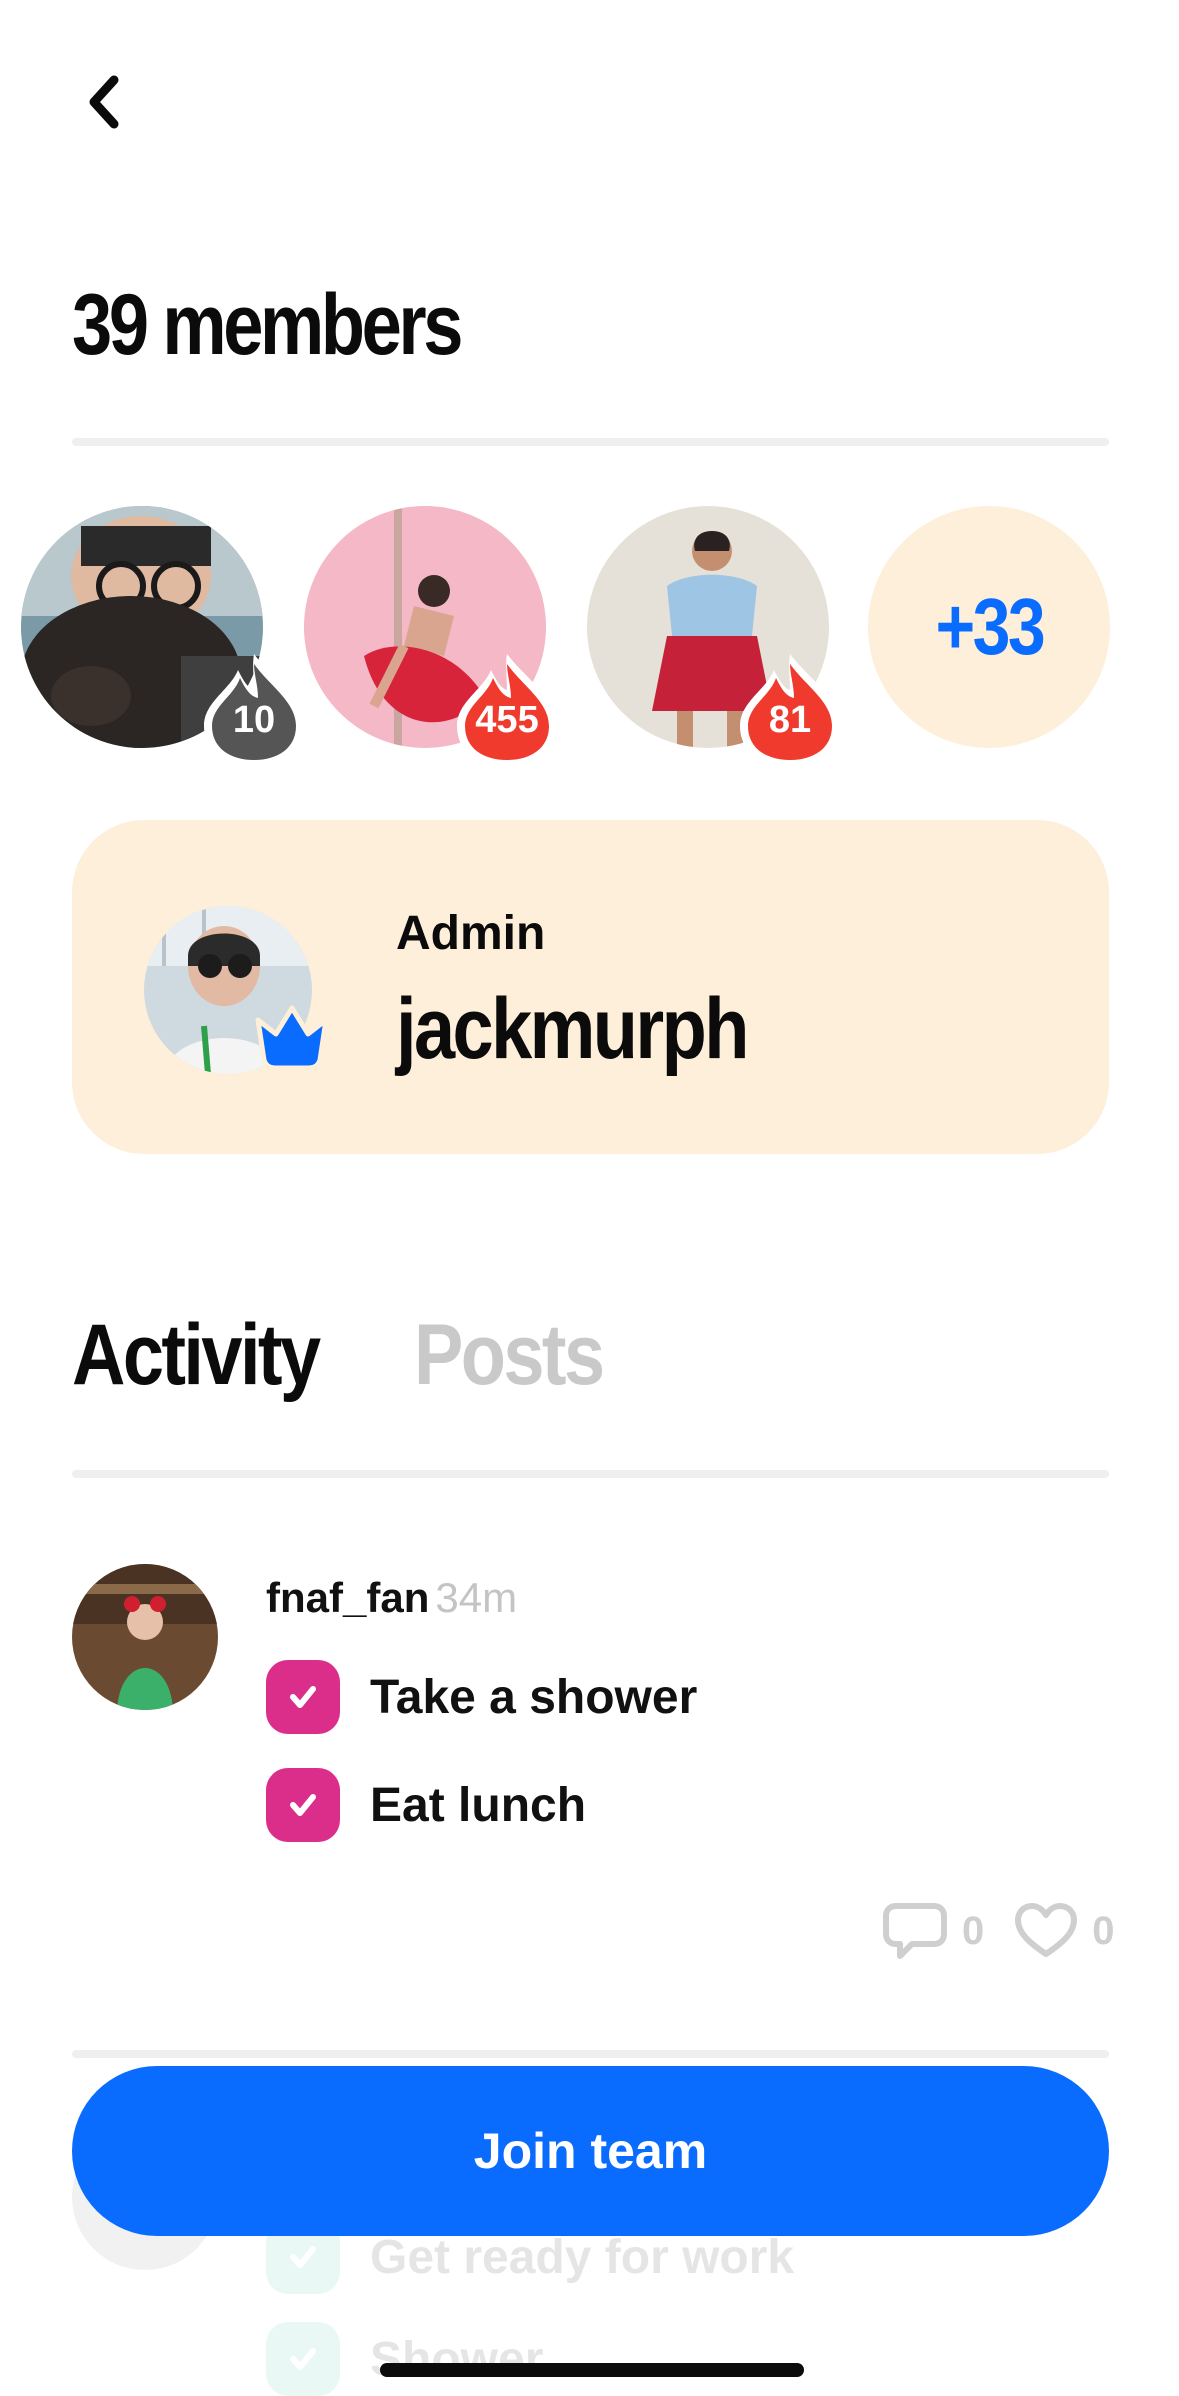 The image size is (1179, 2396). I want to click on comment-button: 0, so click(933, 1931).